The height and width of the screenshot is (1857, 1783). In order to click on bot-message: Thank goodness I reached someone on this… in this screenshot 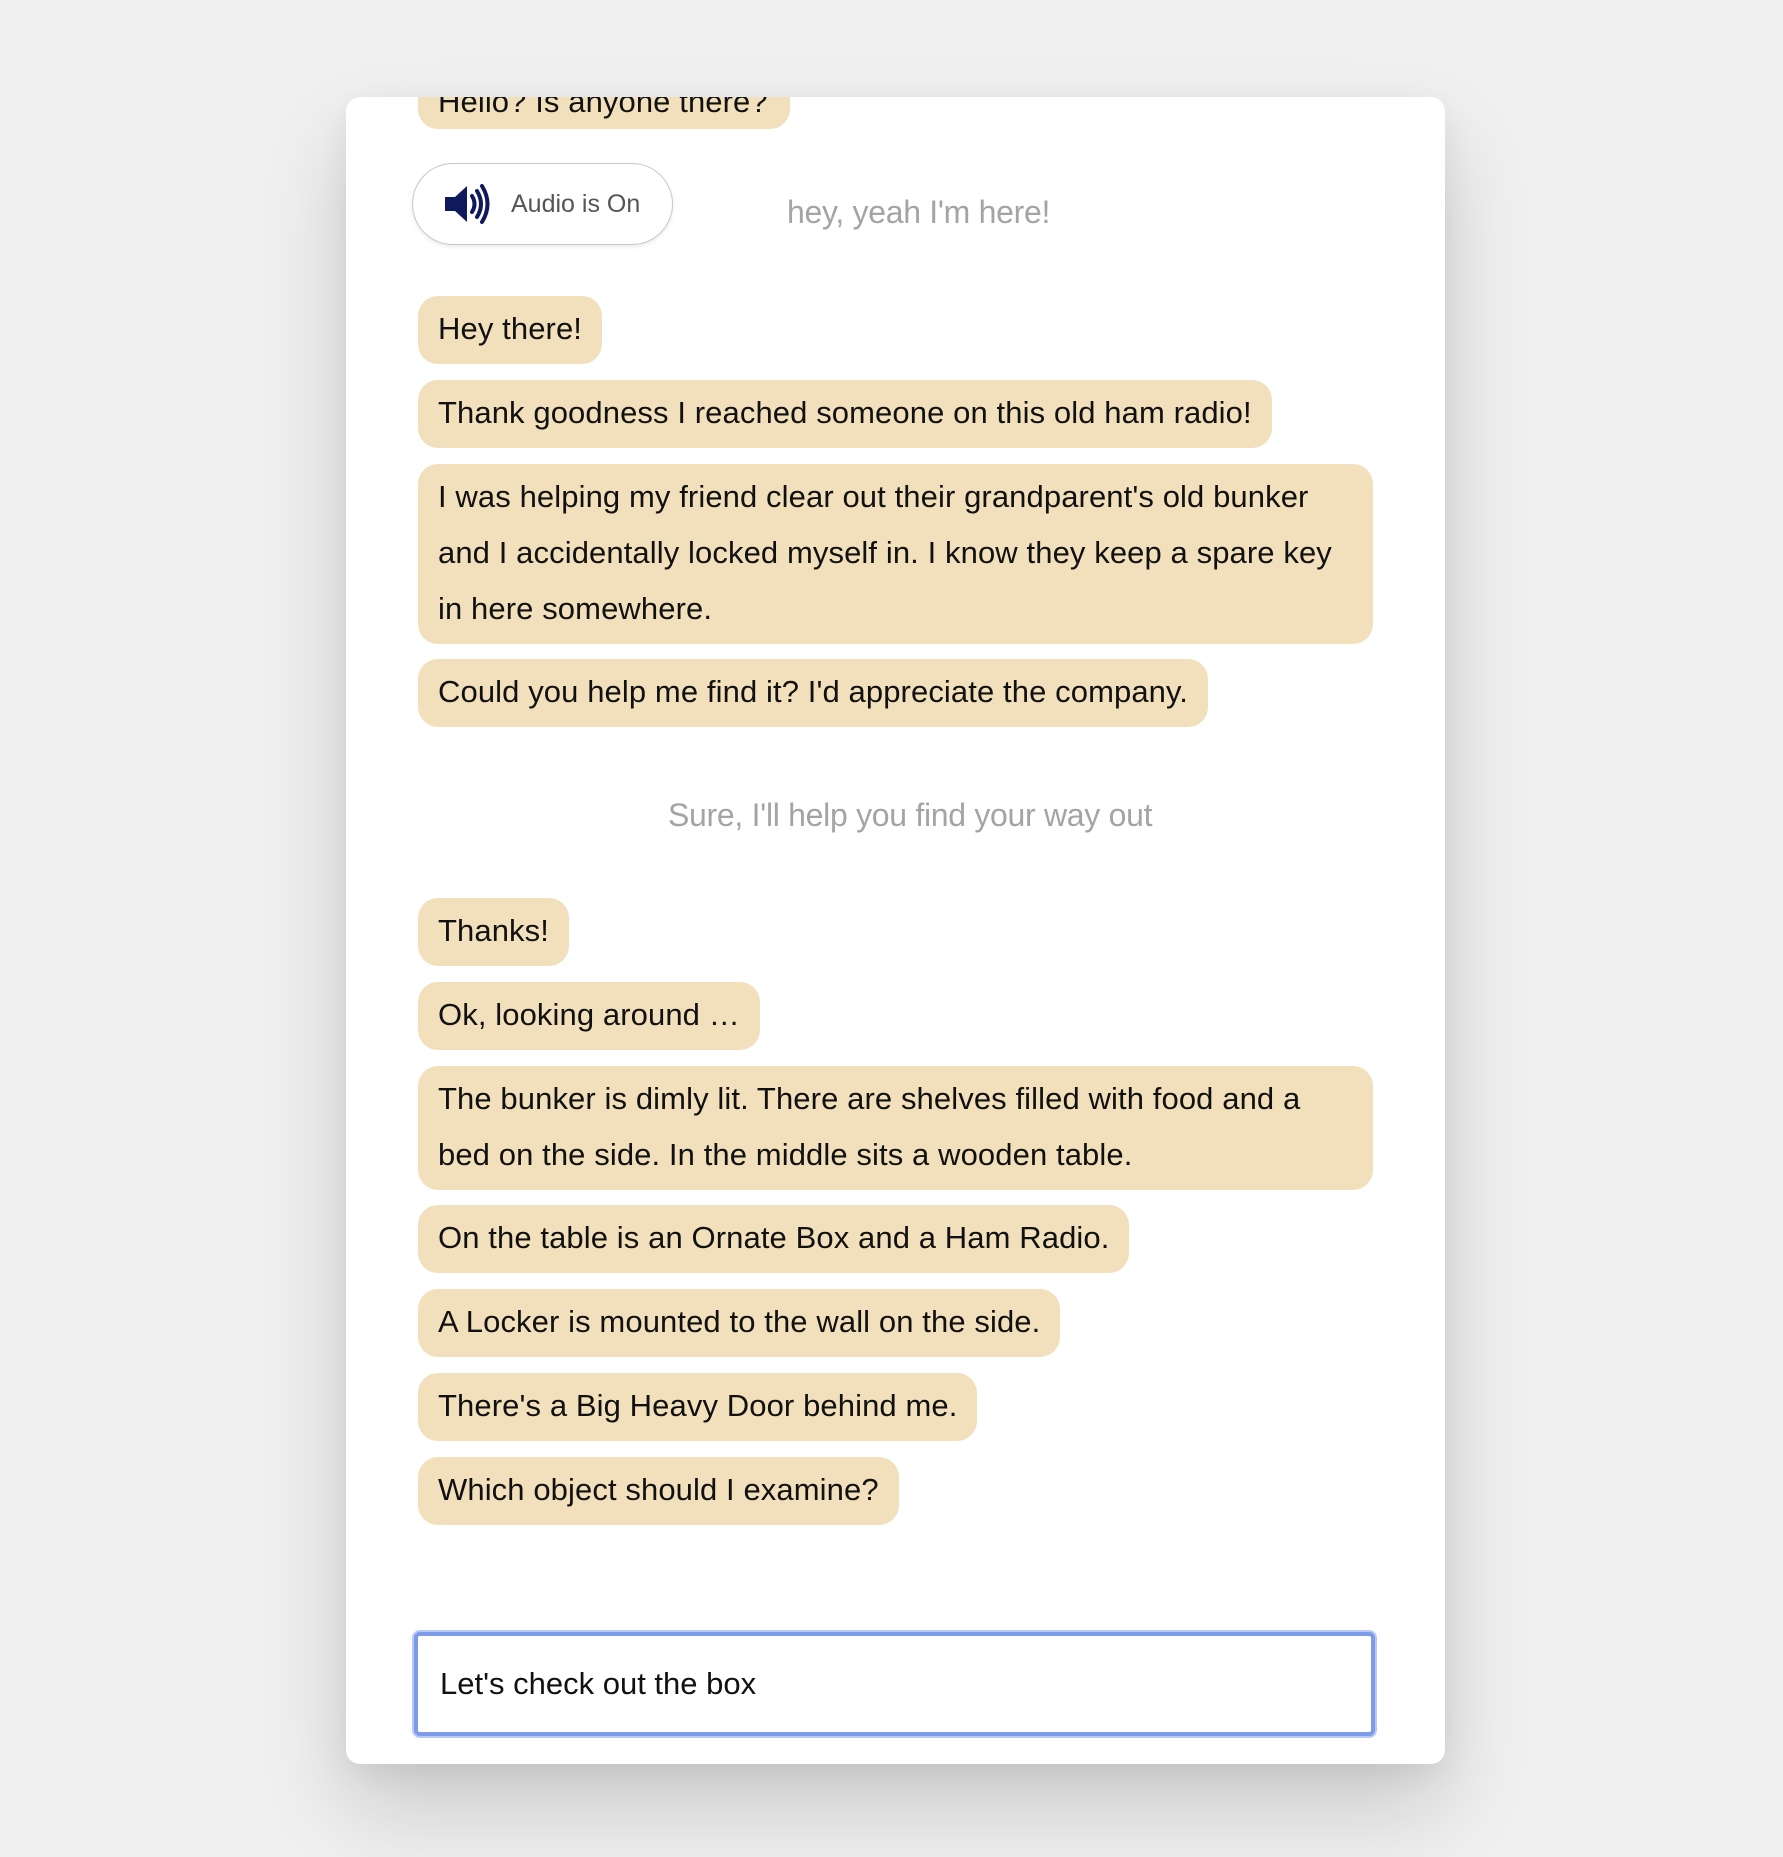, I will do `click(845, 414)`.